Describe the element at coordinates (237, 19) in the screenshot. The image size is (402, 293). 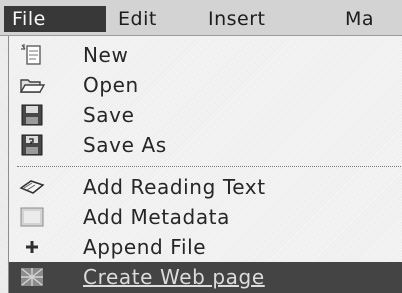
I see `menu-insert: Insert` at that location.